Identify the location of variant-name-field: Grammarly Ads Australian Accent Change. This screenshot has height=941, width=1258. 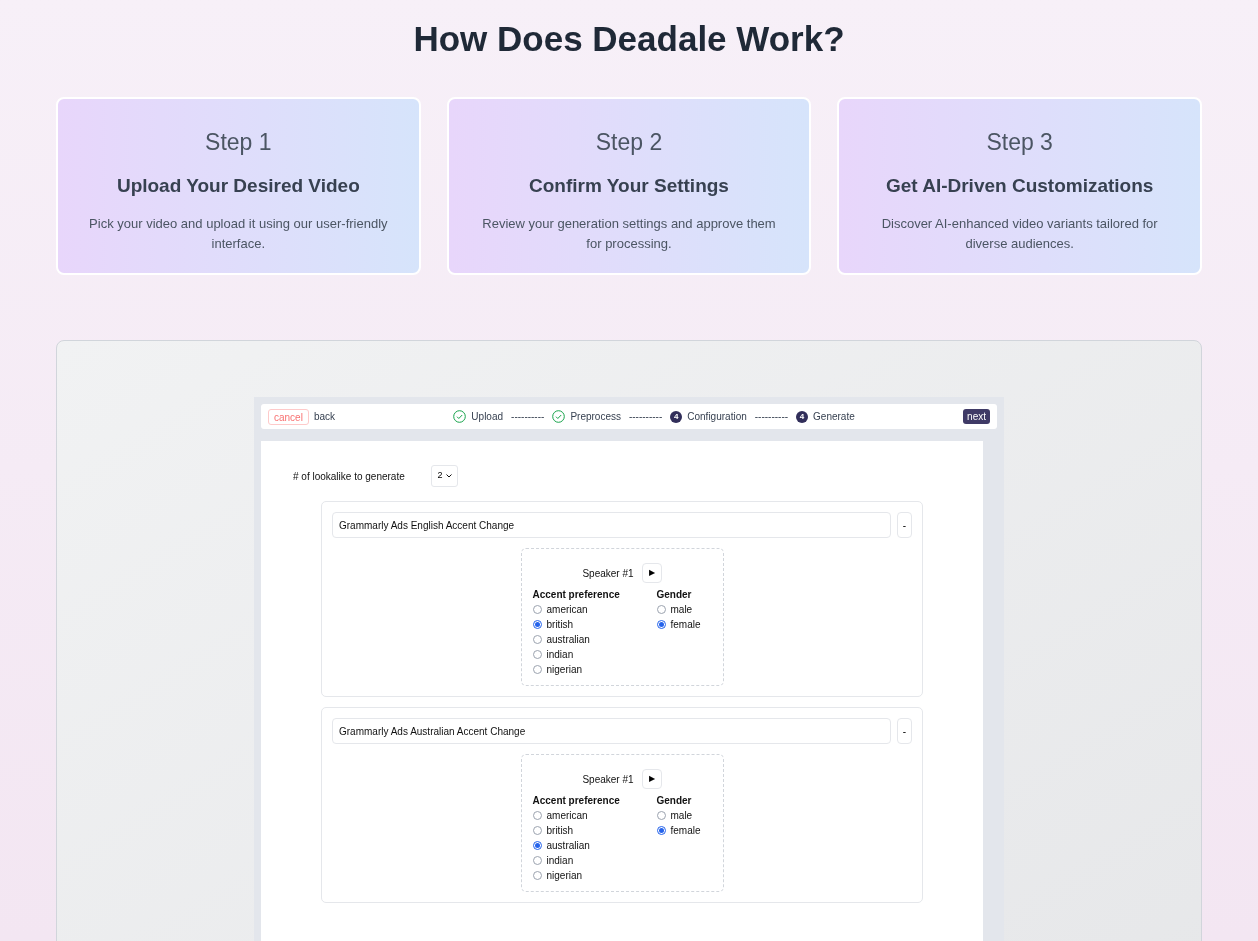
(611, 731).